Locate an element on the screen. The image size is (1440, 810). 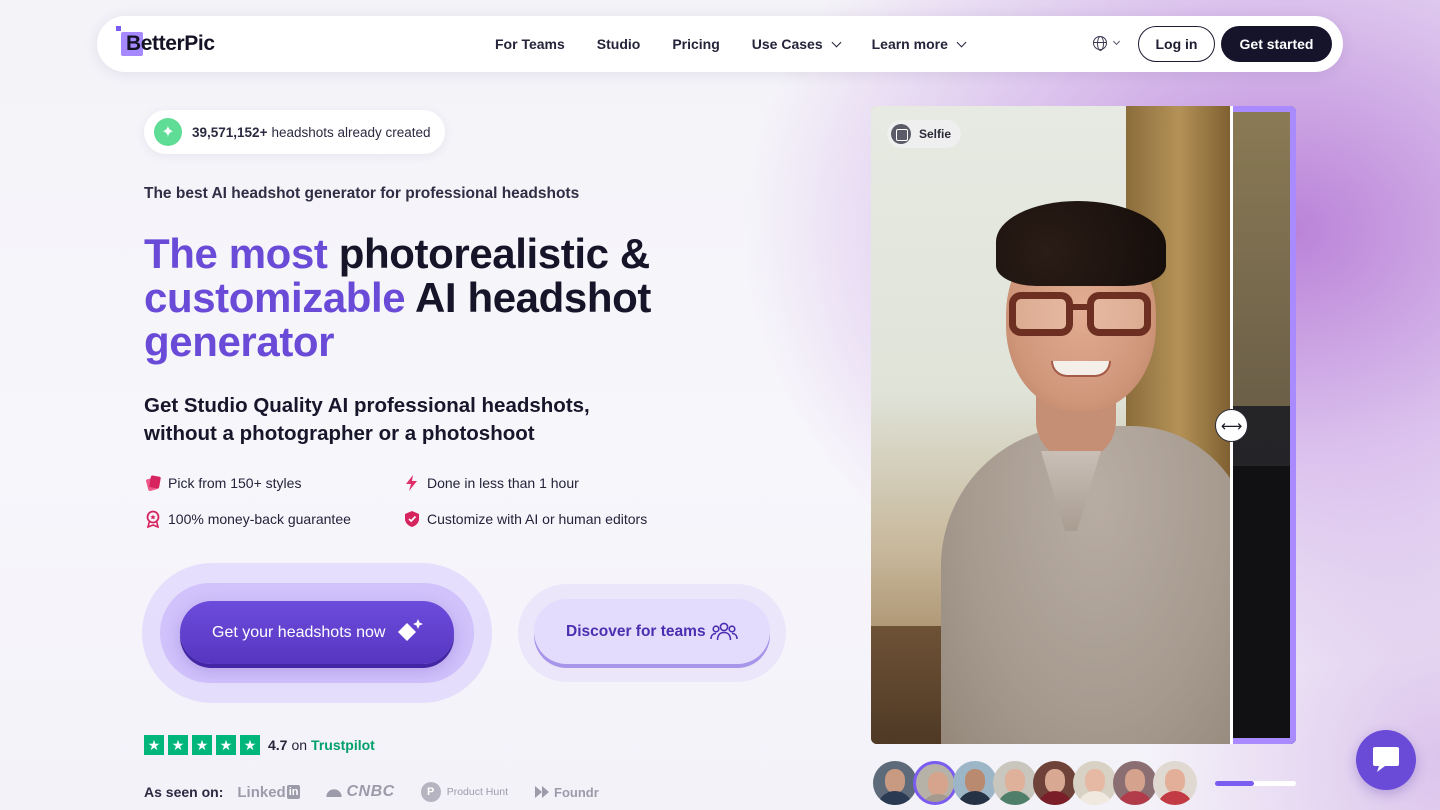
globe-icon is located at coordinates (1100, 43).